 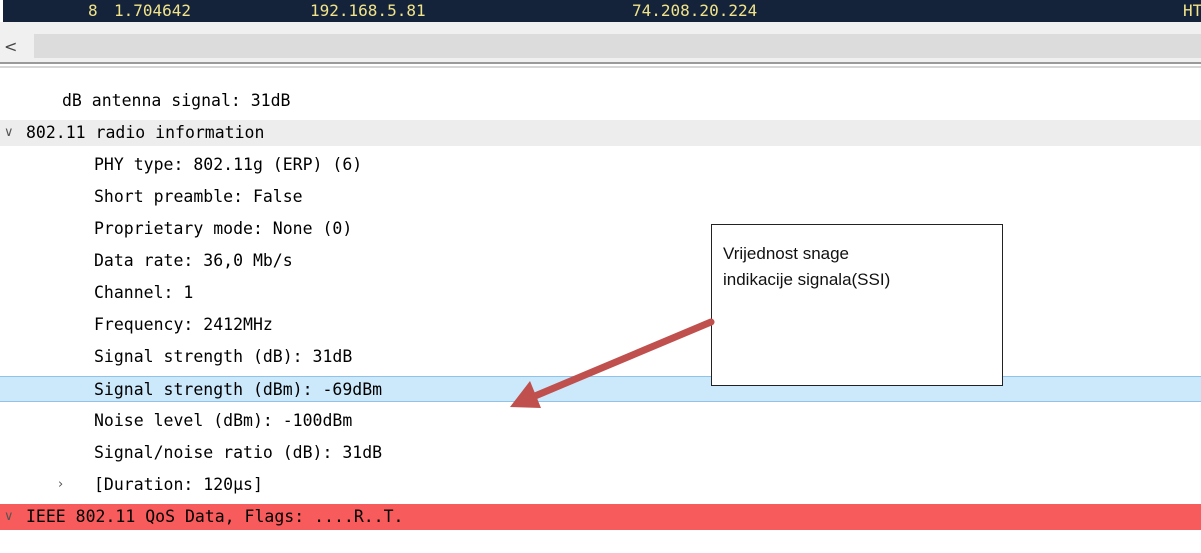 I want to click on tree-item-signal-strength-dbm: Signal strength (dBm): -69dBm, so click(x=600, y=389).